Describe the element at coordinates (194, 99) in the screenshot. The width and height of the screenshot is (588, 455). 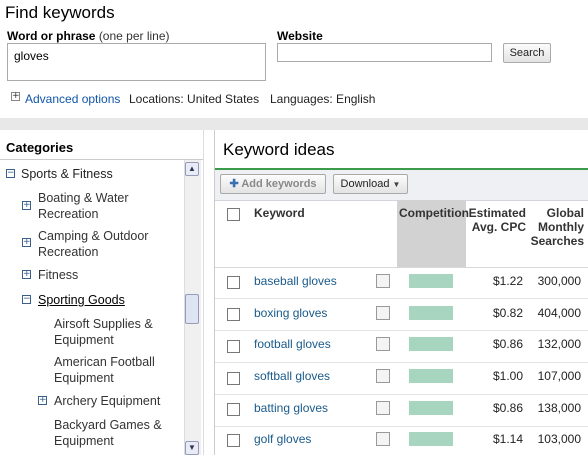
I see `locations-text: Locations: United States` at that location.